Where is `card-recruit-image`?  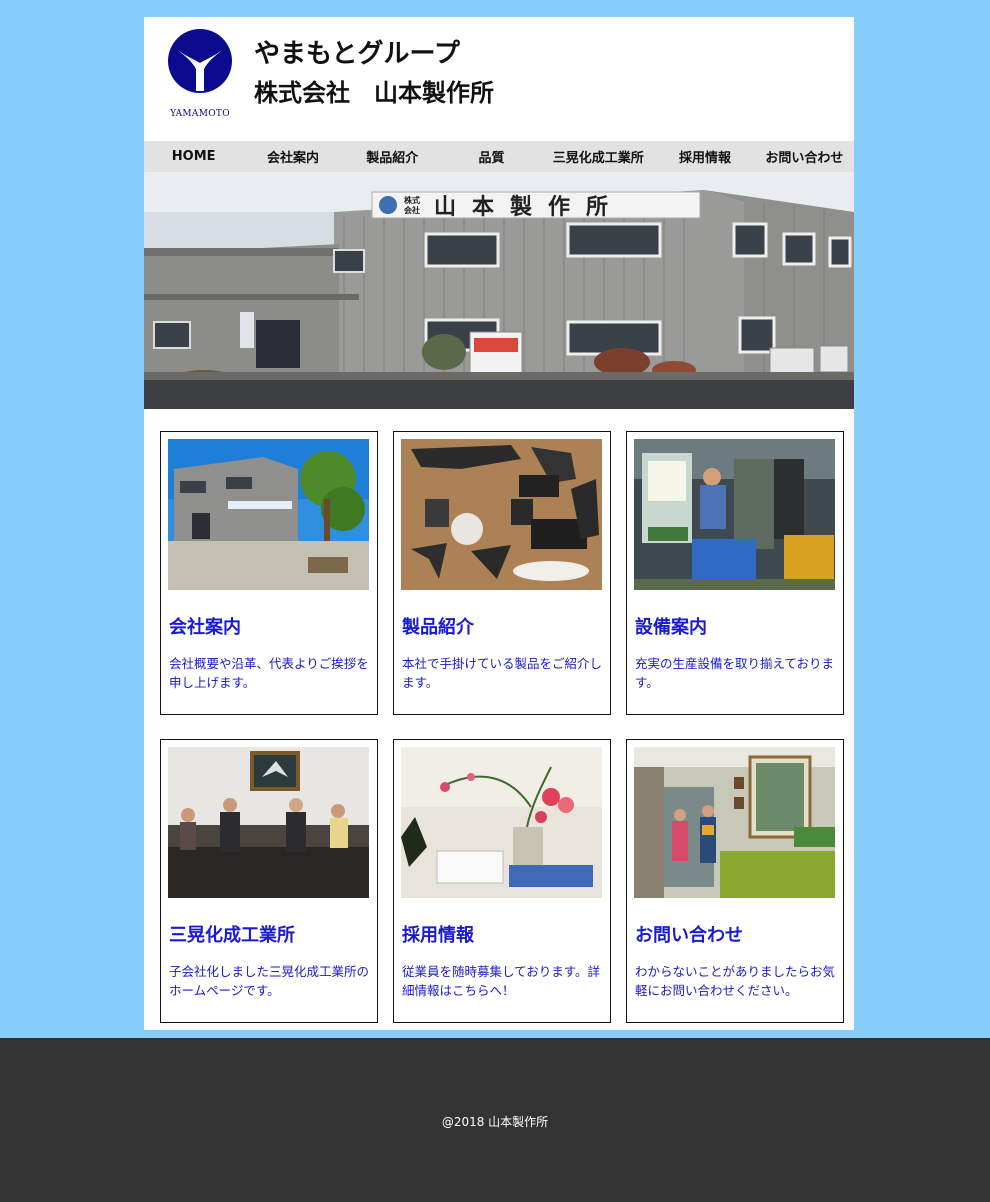
card-recruit-image is located at coordinates (501, 822).